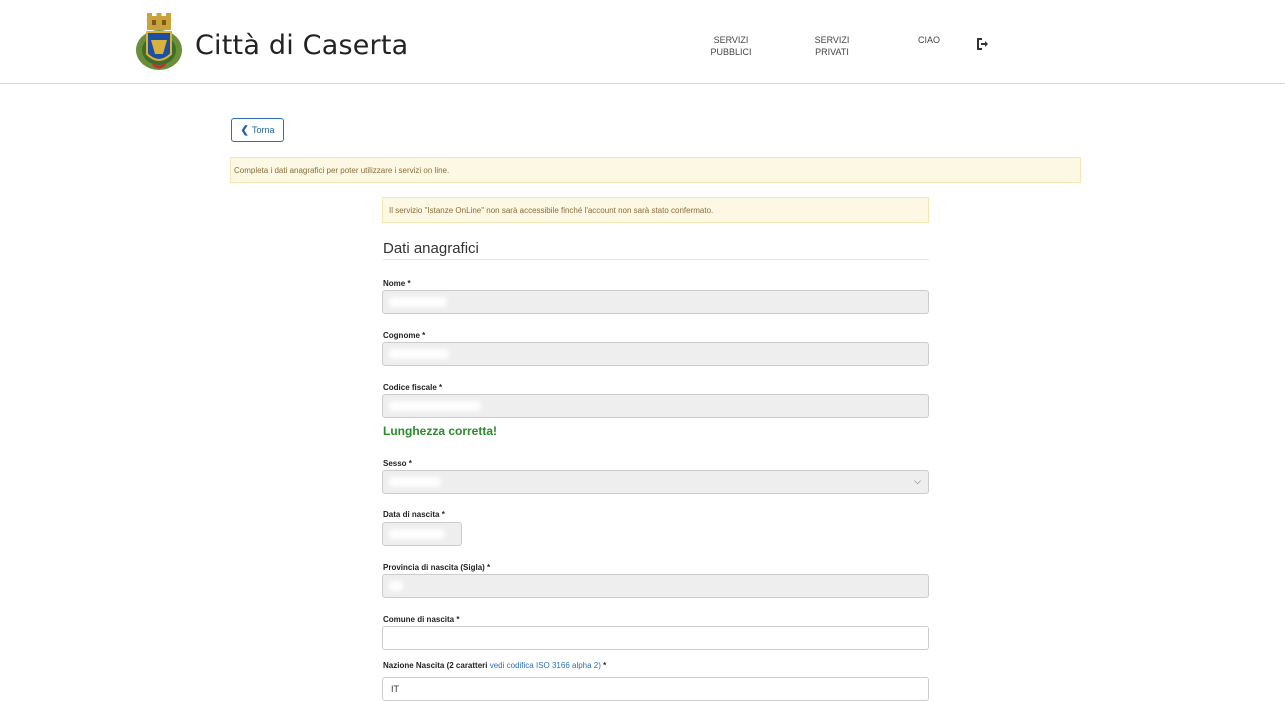  Describe the element at coordinates (545, 665) in the screenshot. I see `iso-codifica-link: vedi codifica ISO 3166 alpha 2)` at that location.